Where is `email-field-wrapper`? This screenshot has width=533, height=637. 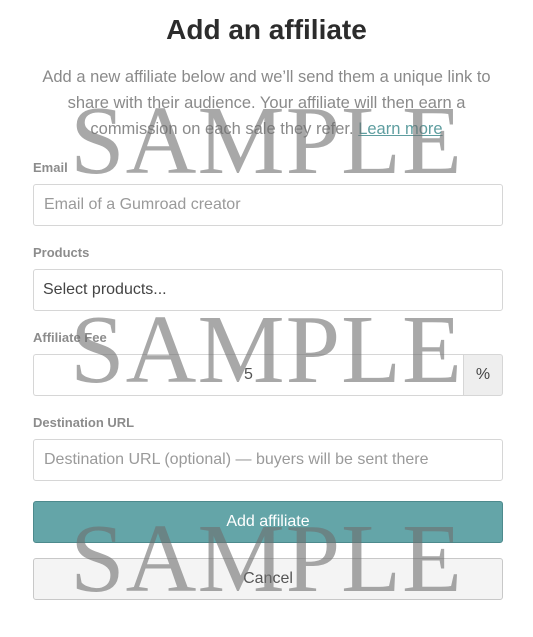 email-field-wrapper is located at coordinates (268, 205).